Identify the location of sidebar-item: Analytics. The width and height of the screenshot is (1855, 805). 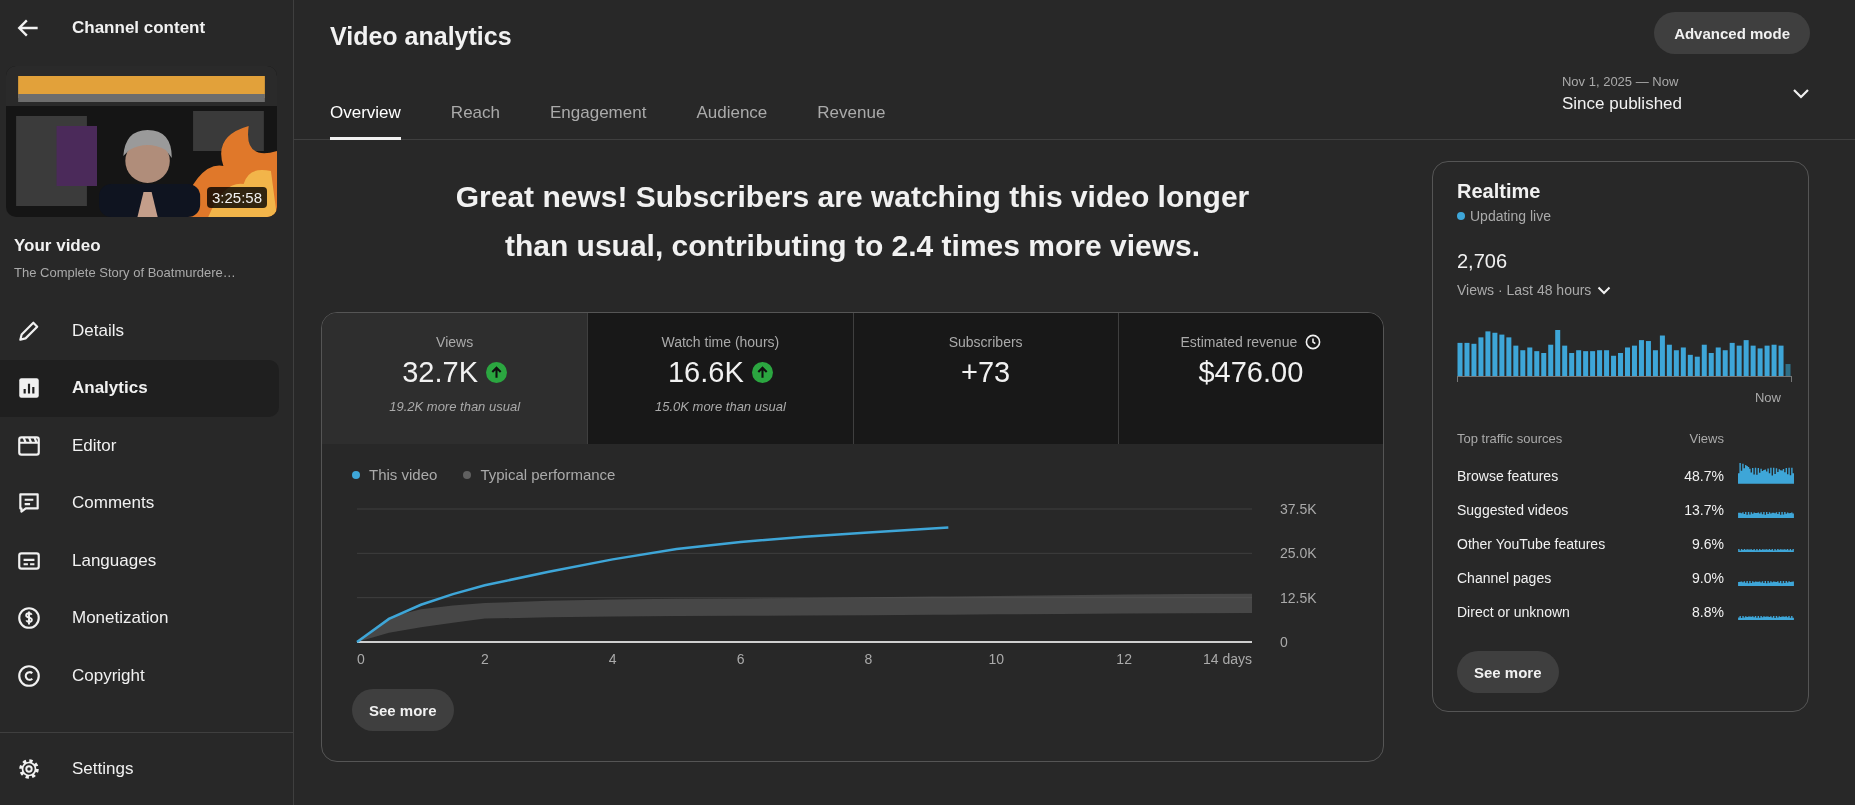
(139, 388).